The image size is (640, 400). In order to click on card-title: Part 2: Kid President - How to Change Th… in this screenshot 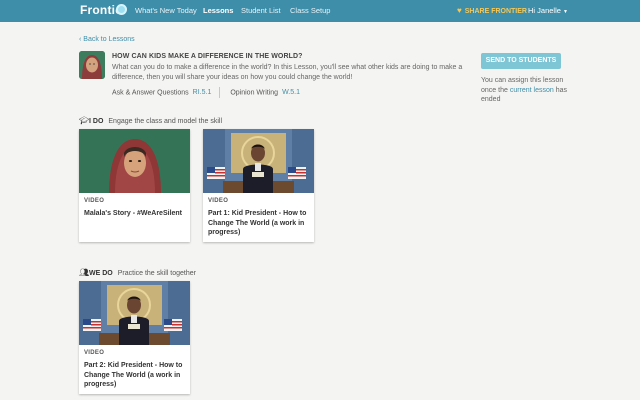, I will do `click(133, 375)`.